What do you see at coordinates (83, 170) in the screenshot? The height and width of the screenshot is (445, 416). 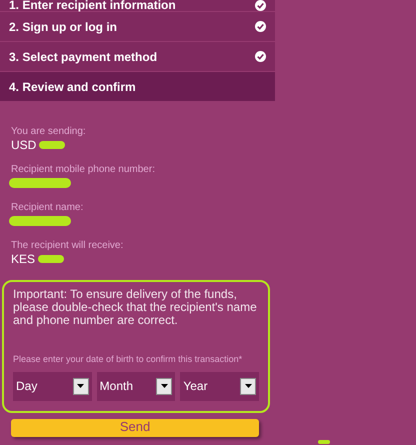 I see `field-label: Recipient mobile phone number:` at bounding box center [83, 170].